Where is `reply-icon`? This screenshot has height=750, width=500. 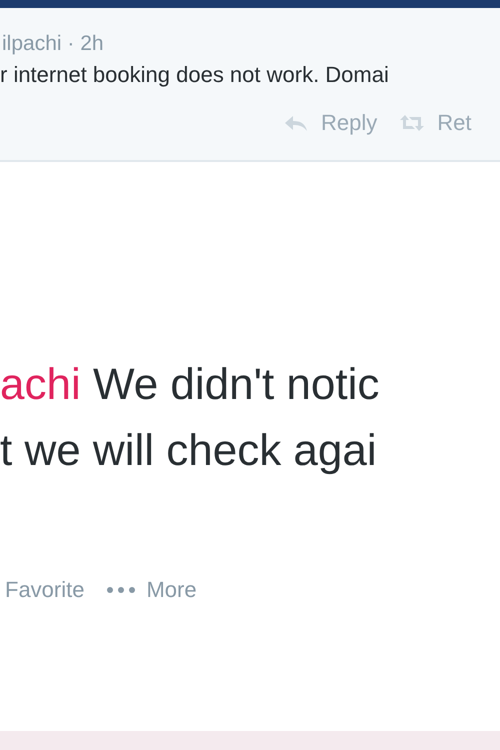
reply-icon is located at coordinates (296, 123).